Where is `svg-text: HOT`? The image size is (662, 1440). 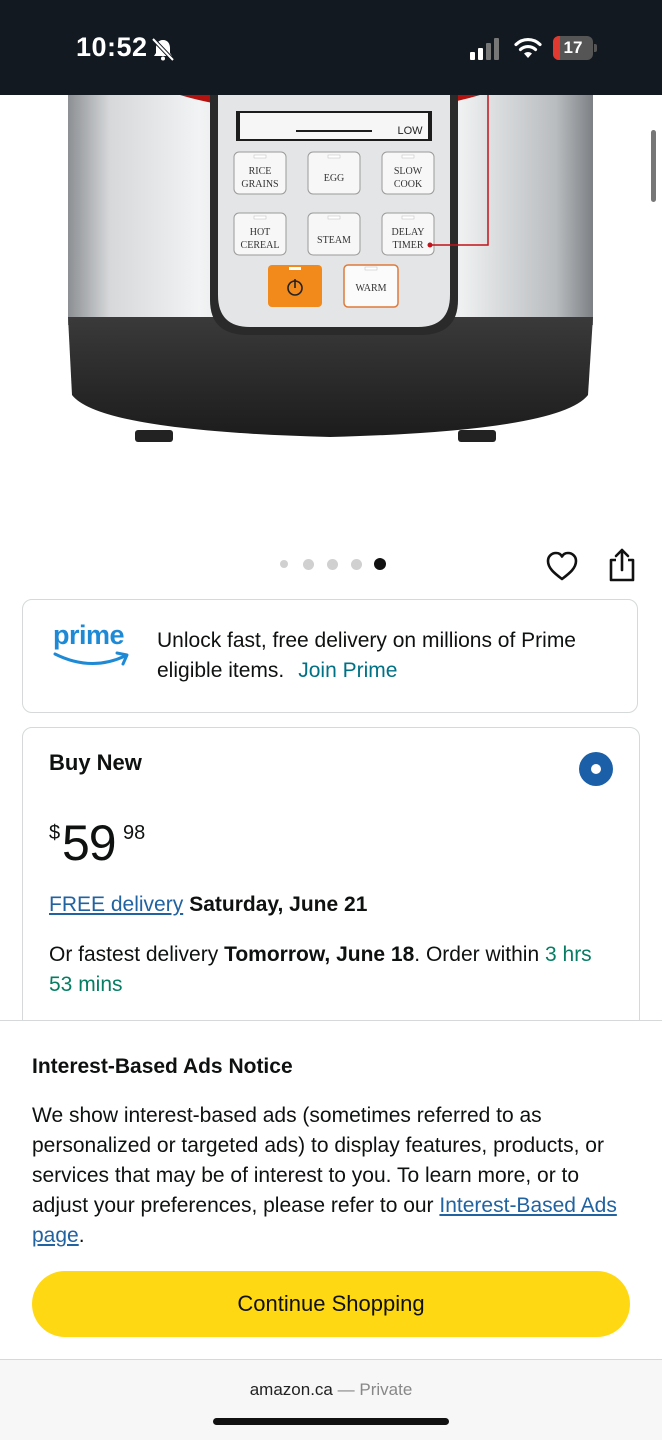
svg-text: HOT is located at coordinates (260, 232).